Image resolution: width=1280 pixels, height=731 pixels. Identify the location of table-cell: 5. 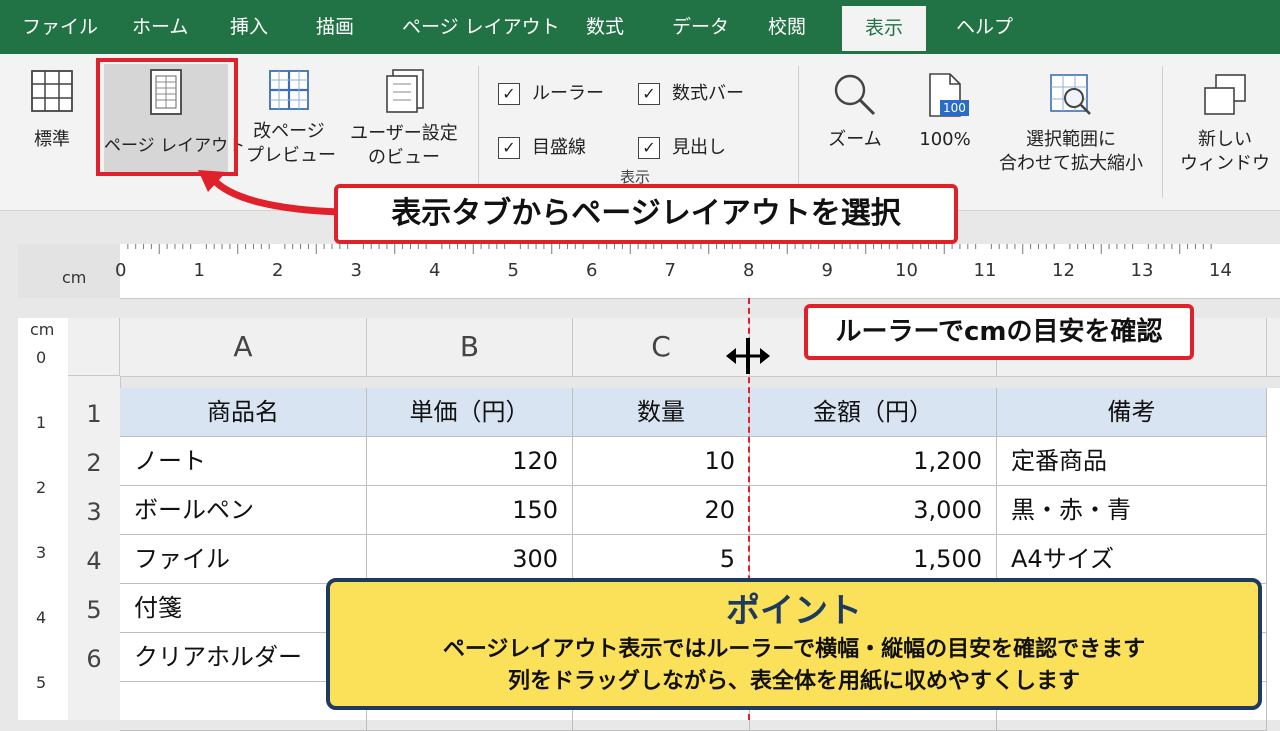
(661, 559).